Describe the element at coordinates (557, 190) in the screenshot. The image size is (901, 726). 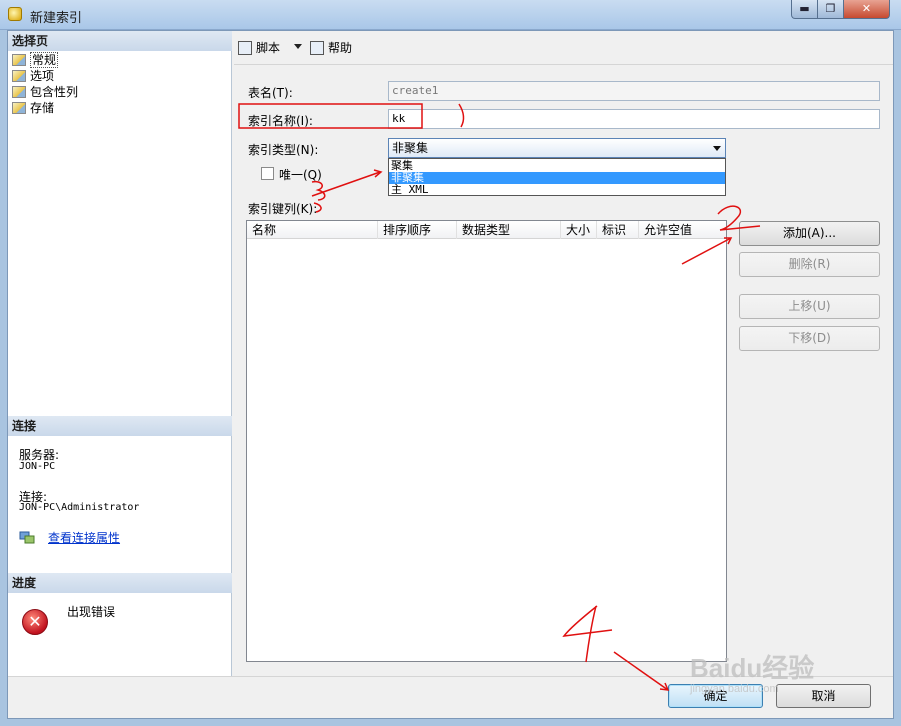
I see `option-primary-xml: 主 XML` at that location.